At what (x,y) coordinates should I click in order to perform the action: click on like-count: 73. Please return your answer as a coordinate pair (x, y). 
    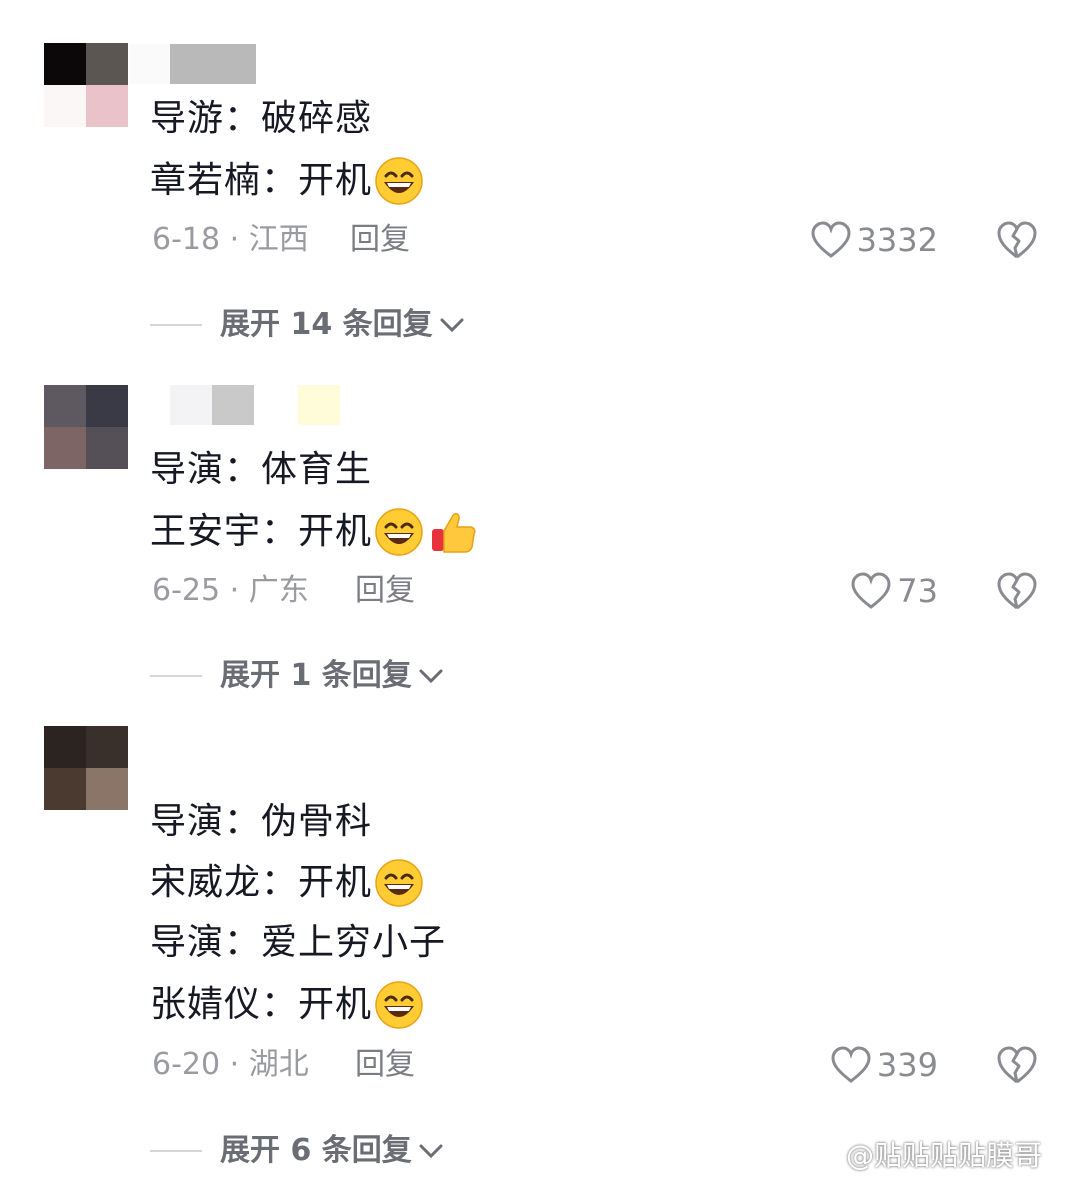
    Looking at the image, I should click on (917, 591).